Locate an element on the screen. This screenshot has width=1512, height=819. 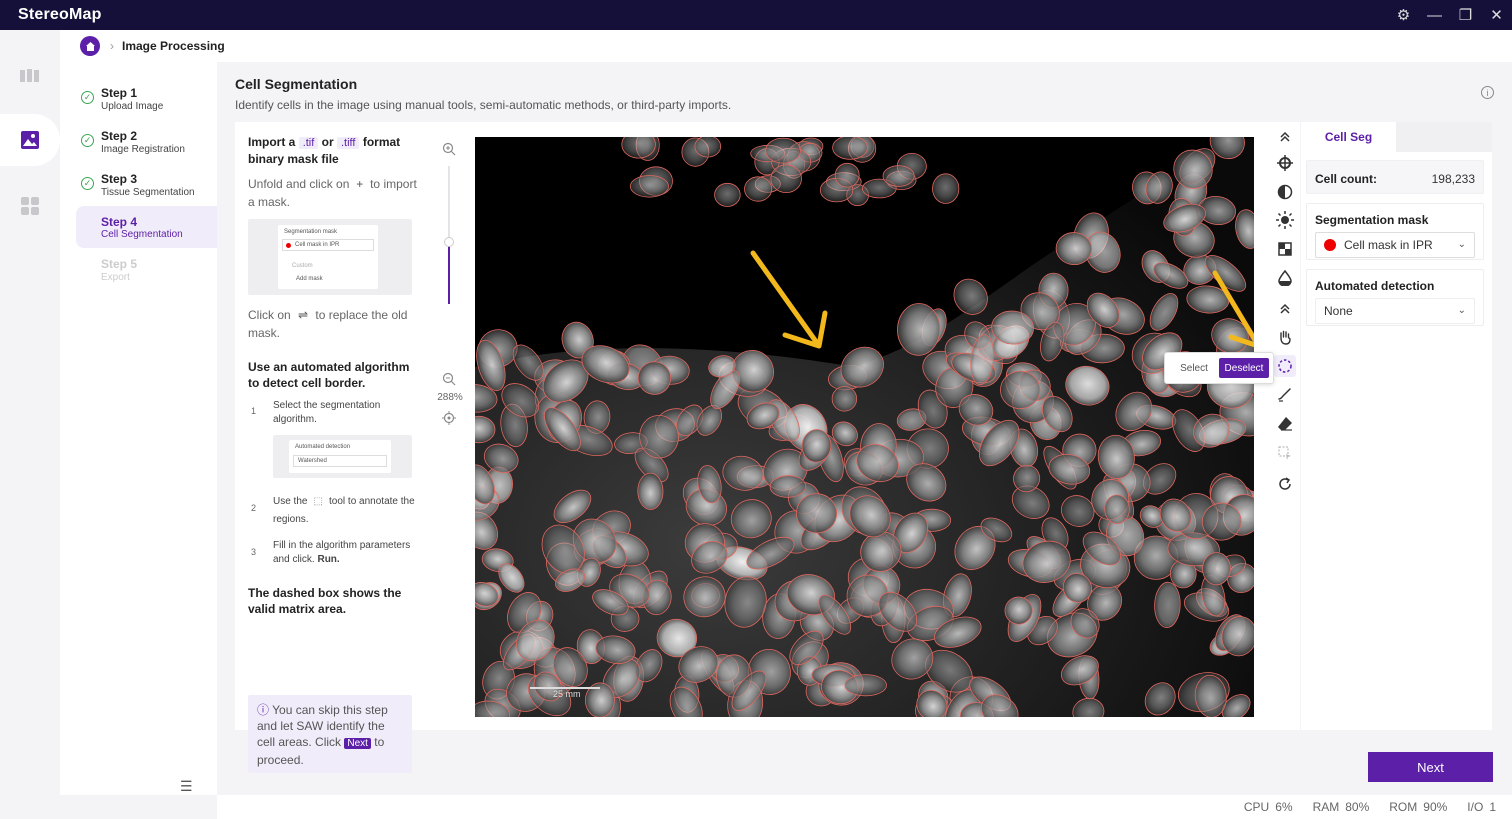
rail-map-icon is located at coordinates (30, 76).